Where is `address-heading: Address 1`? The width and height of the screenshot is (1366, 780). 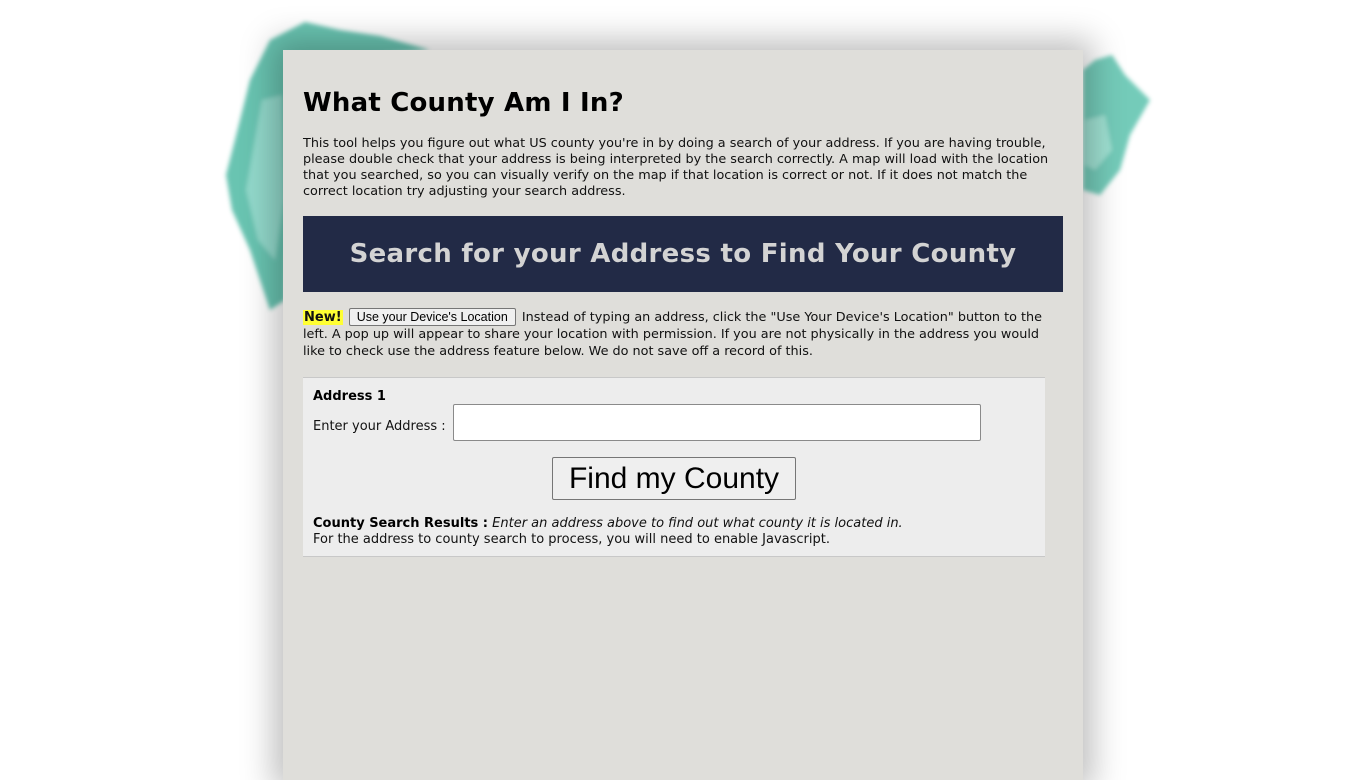 address-heading: Address 1 is located at coordinates (349, 396).